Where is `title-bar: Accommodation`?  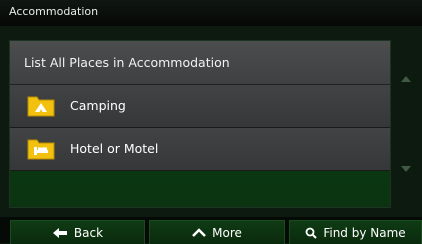 title-bar: Accommodation is located at coordinates (211, 13).